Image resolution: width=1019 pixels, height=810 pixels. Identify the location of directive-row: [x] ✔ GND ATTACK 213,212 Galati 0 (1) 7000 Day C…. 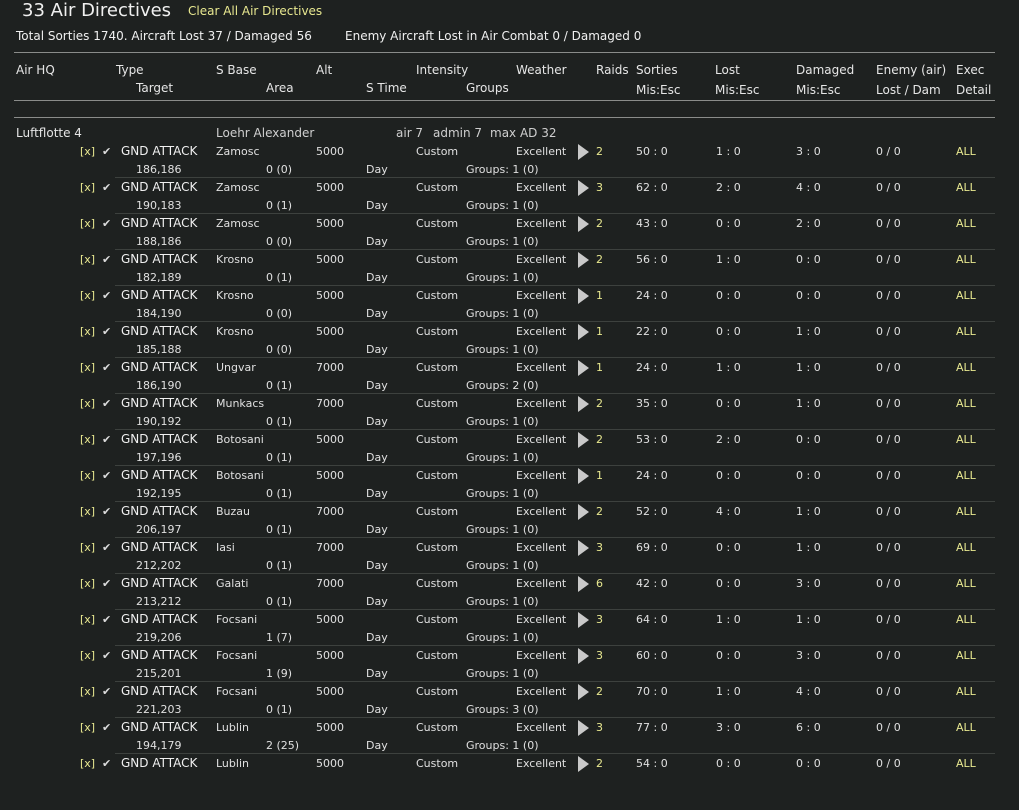
(509, 593).